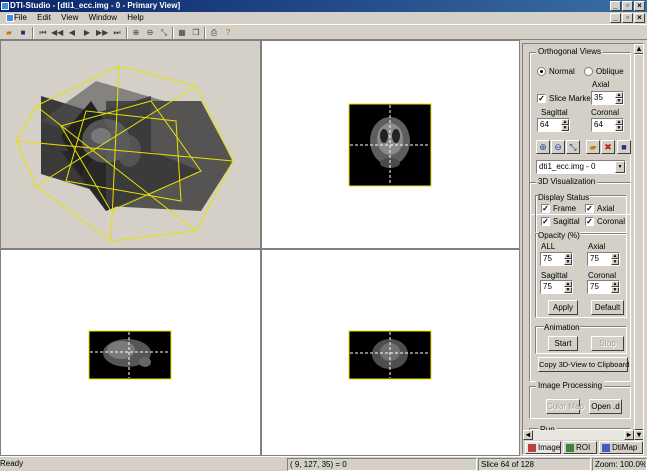 This screenshot has height=471, width=647. I want to click on default-button: Default, so click(607, 307).